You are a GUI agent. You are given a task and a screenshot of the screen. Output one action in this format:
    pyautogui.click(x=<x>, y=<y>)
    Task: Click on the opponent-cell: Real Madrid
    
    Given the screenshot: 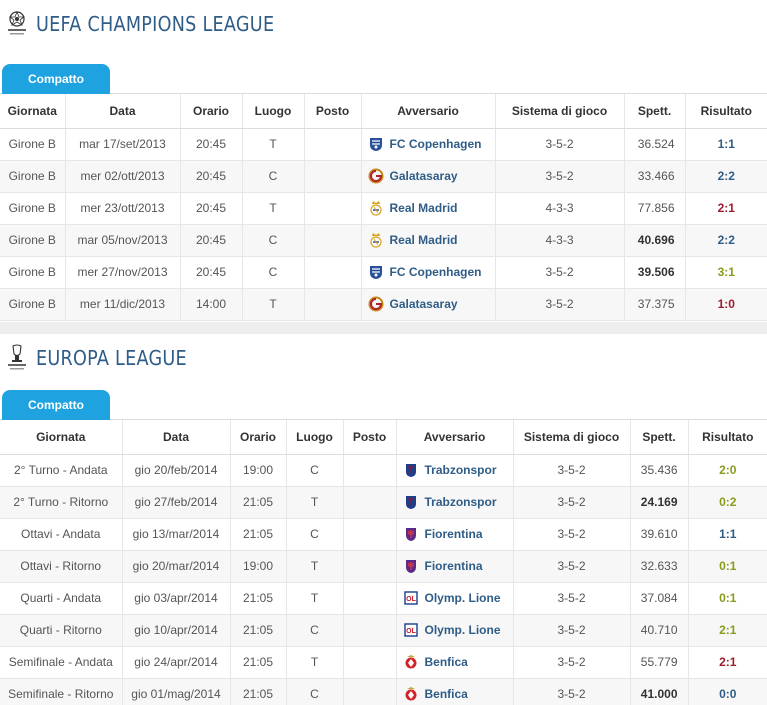 What is the action you would take?
    pyautogui.click(x=428, y=208)
    